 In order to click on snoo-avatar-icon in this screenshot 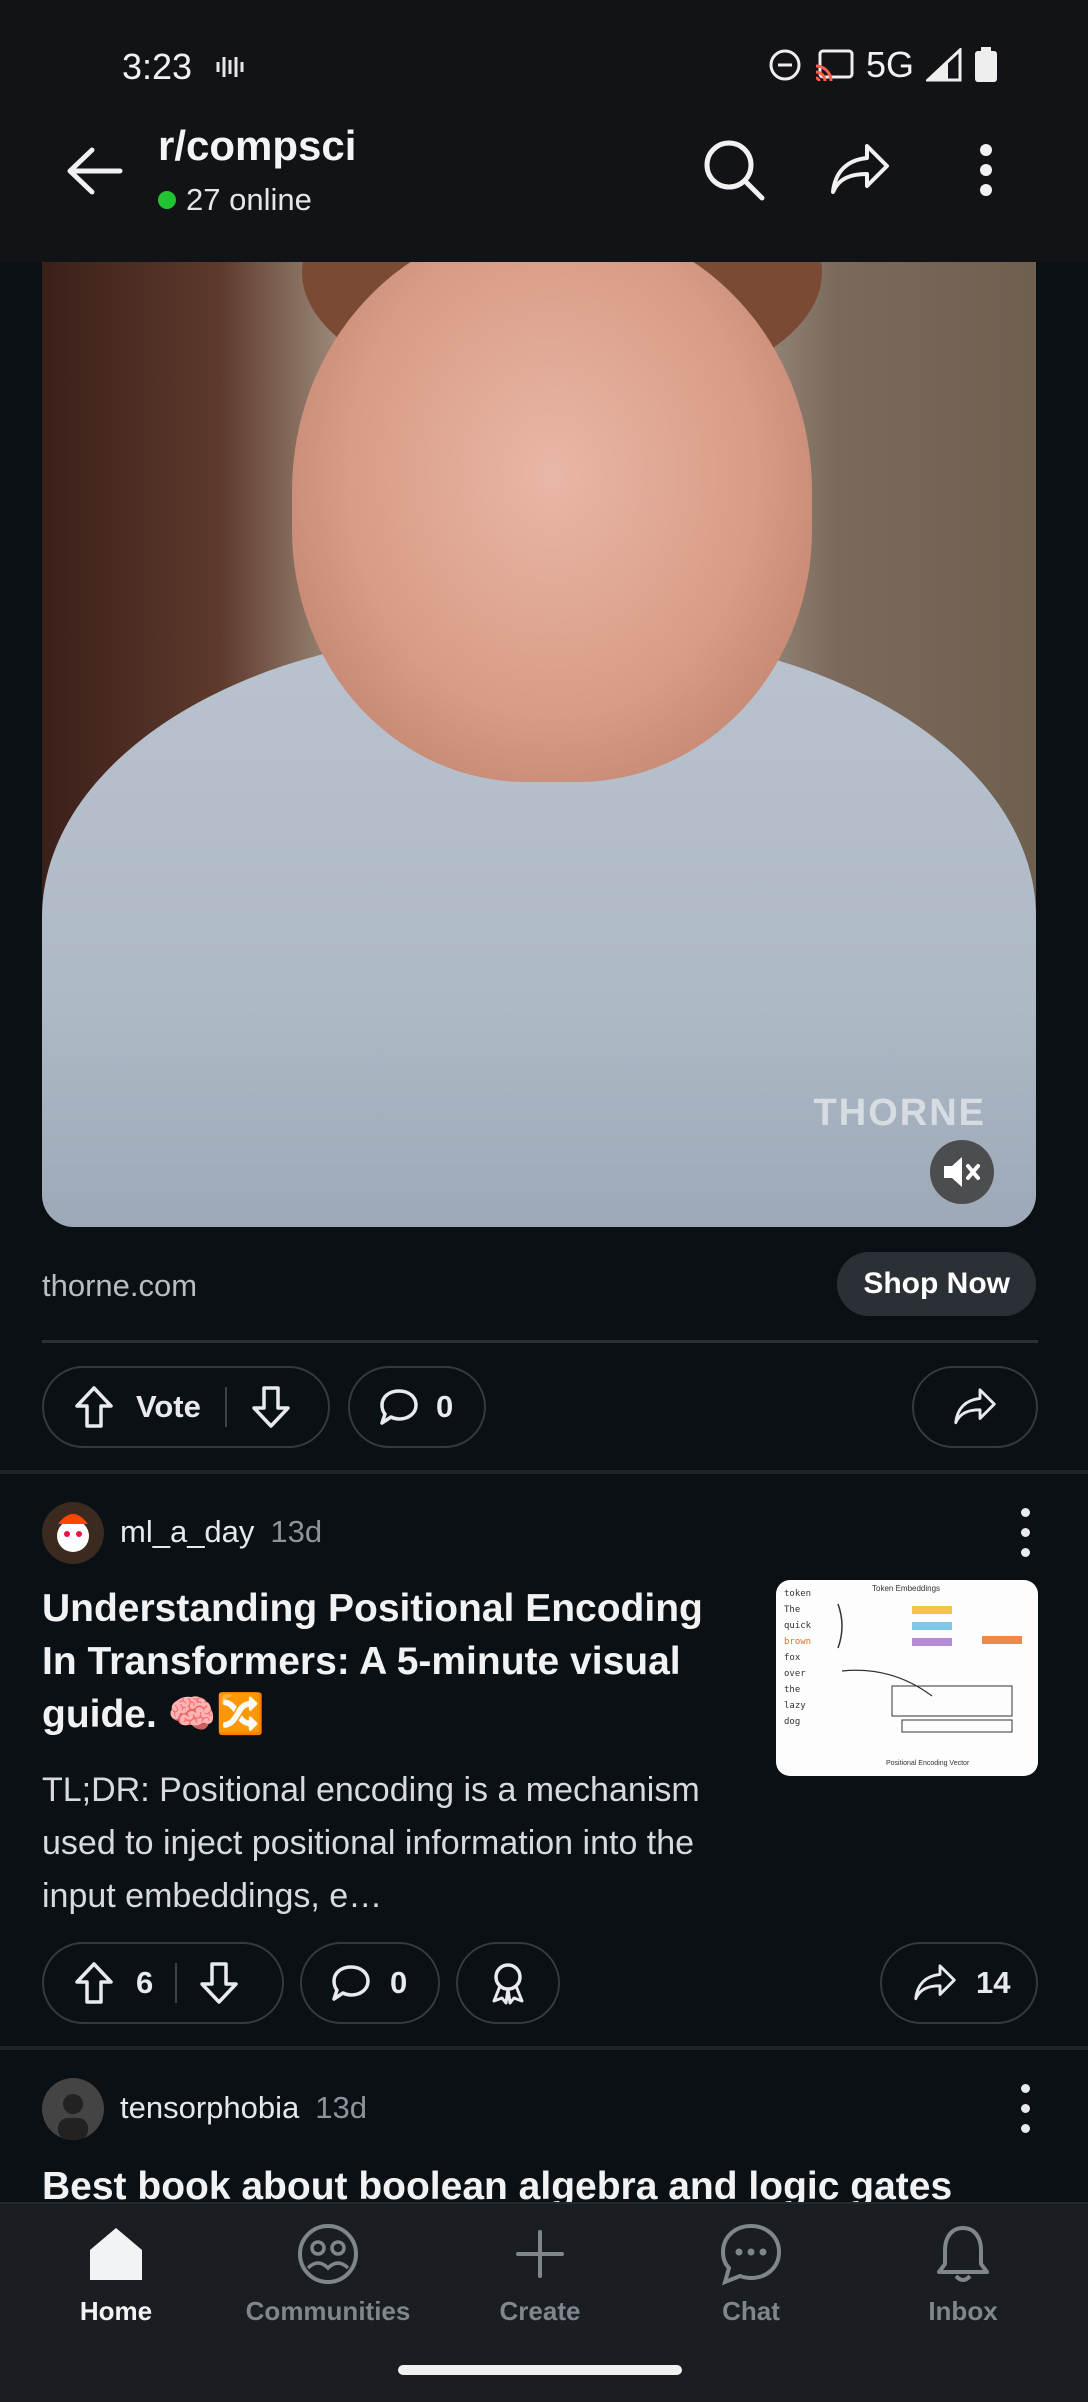, I will do `click(73, 1533)`.